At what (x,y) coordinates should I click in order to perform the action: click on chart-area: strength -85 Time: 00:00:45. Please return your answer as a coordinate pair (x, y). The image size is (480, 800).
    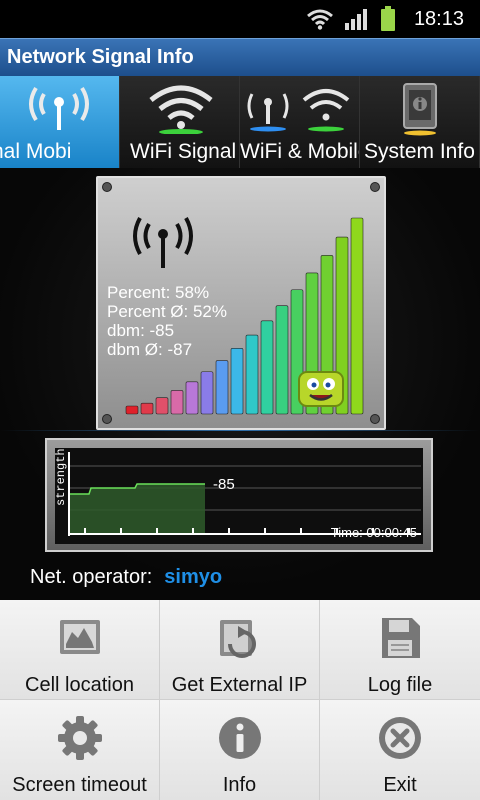
    Looking at the image, I should click on (238, 496).